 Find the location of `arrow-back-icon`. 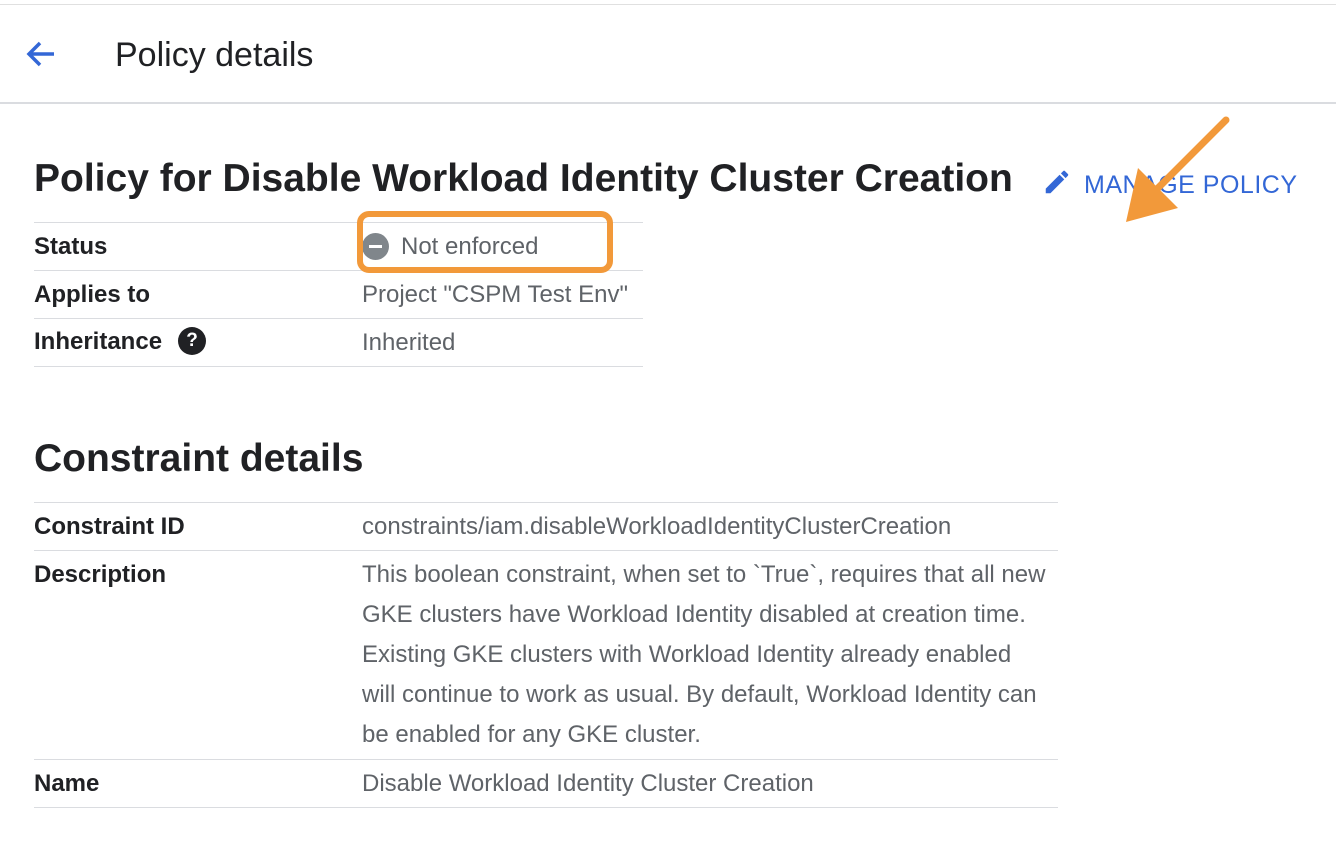

arrow-back-icon is located at coordinates (42, 55).